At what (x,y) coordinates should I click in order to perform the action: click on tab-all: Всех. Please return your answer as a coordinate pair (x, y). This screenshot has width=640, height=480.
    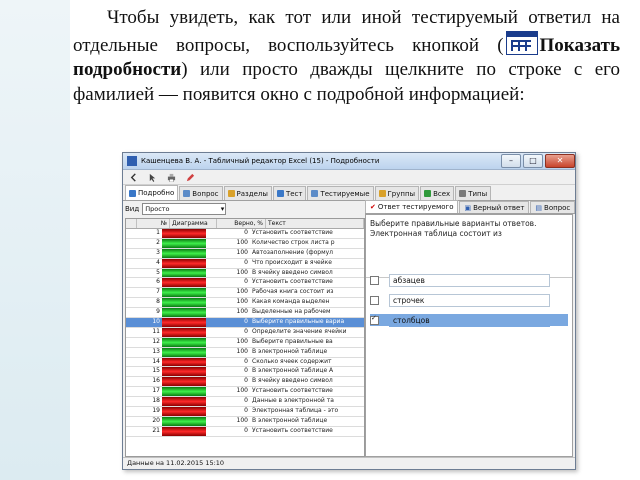
    Looking at the image, I should click on (437, 193).